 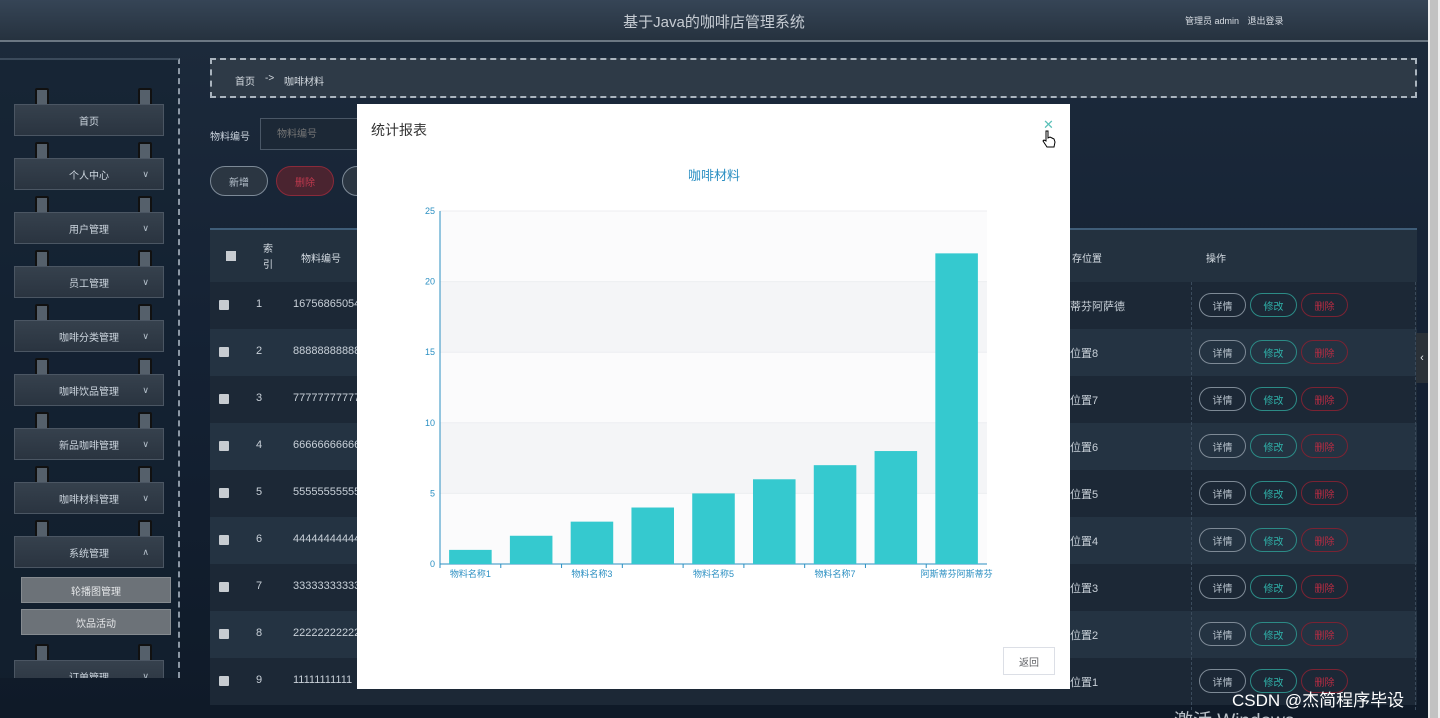 I want to click on sidebar-item-label: 订单管理, so click(x=89, y=675).